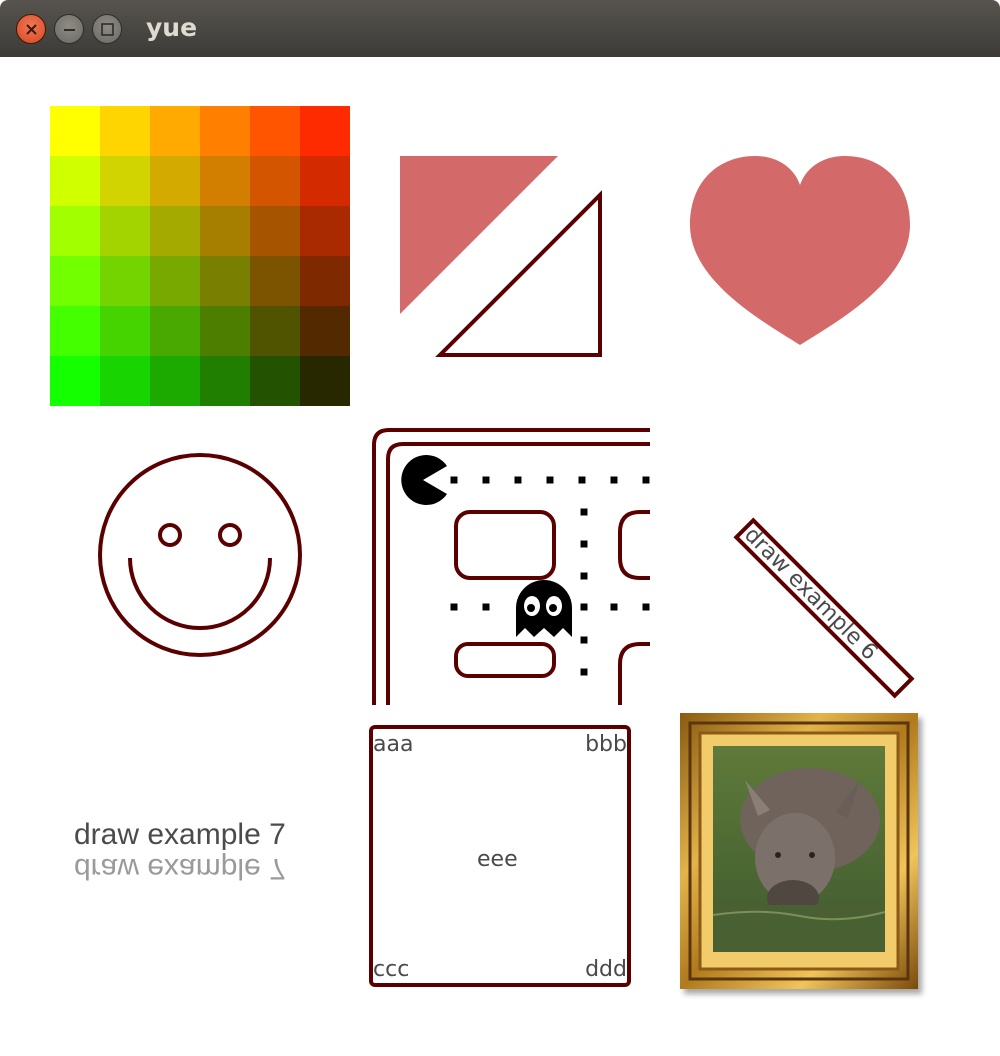 The height and width of the screenshot is (1056, 1000). What do you see at coordinates (391, 969) in the screenshot?
I see `label-bottom-left: ccc` at bounding box center [391, 969].